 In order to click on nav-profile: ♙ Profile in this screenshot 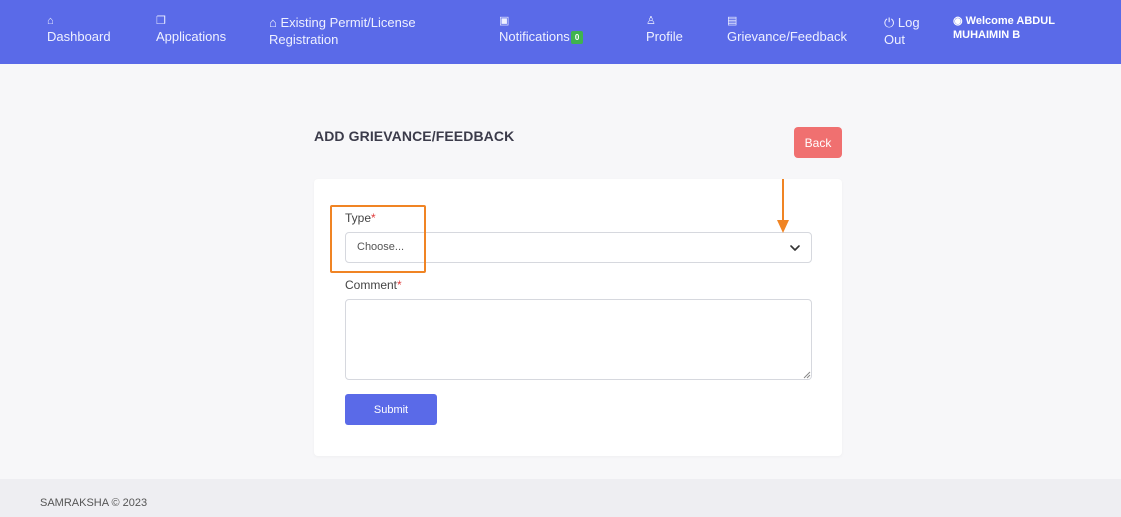, I will do `click(664, 29)`.